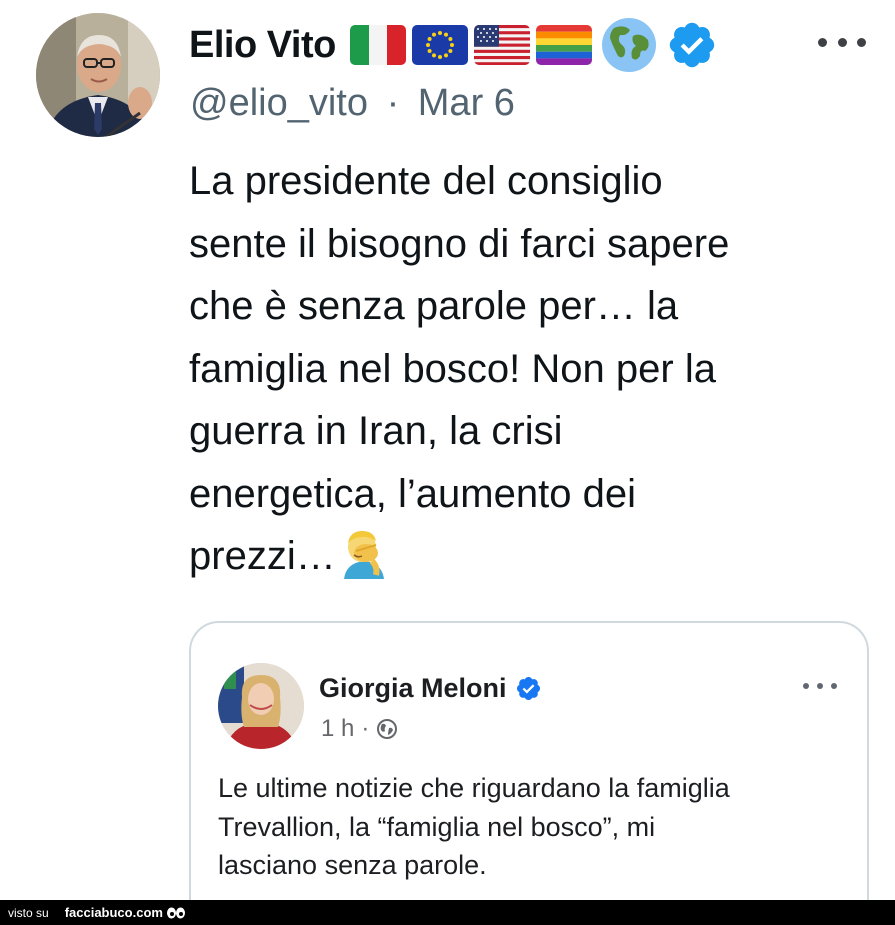 This screenshot has width=895, height=925. I want to click on tweet-text-line: La presidente del consiglio, so click(426, 181).